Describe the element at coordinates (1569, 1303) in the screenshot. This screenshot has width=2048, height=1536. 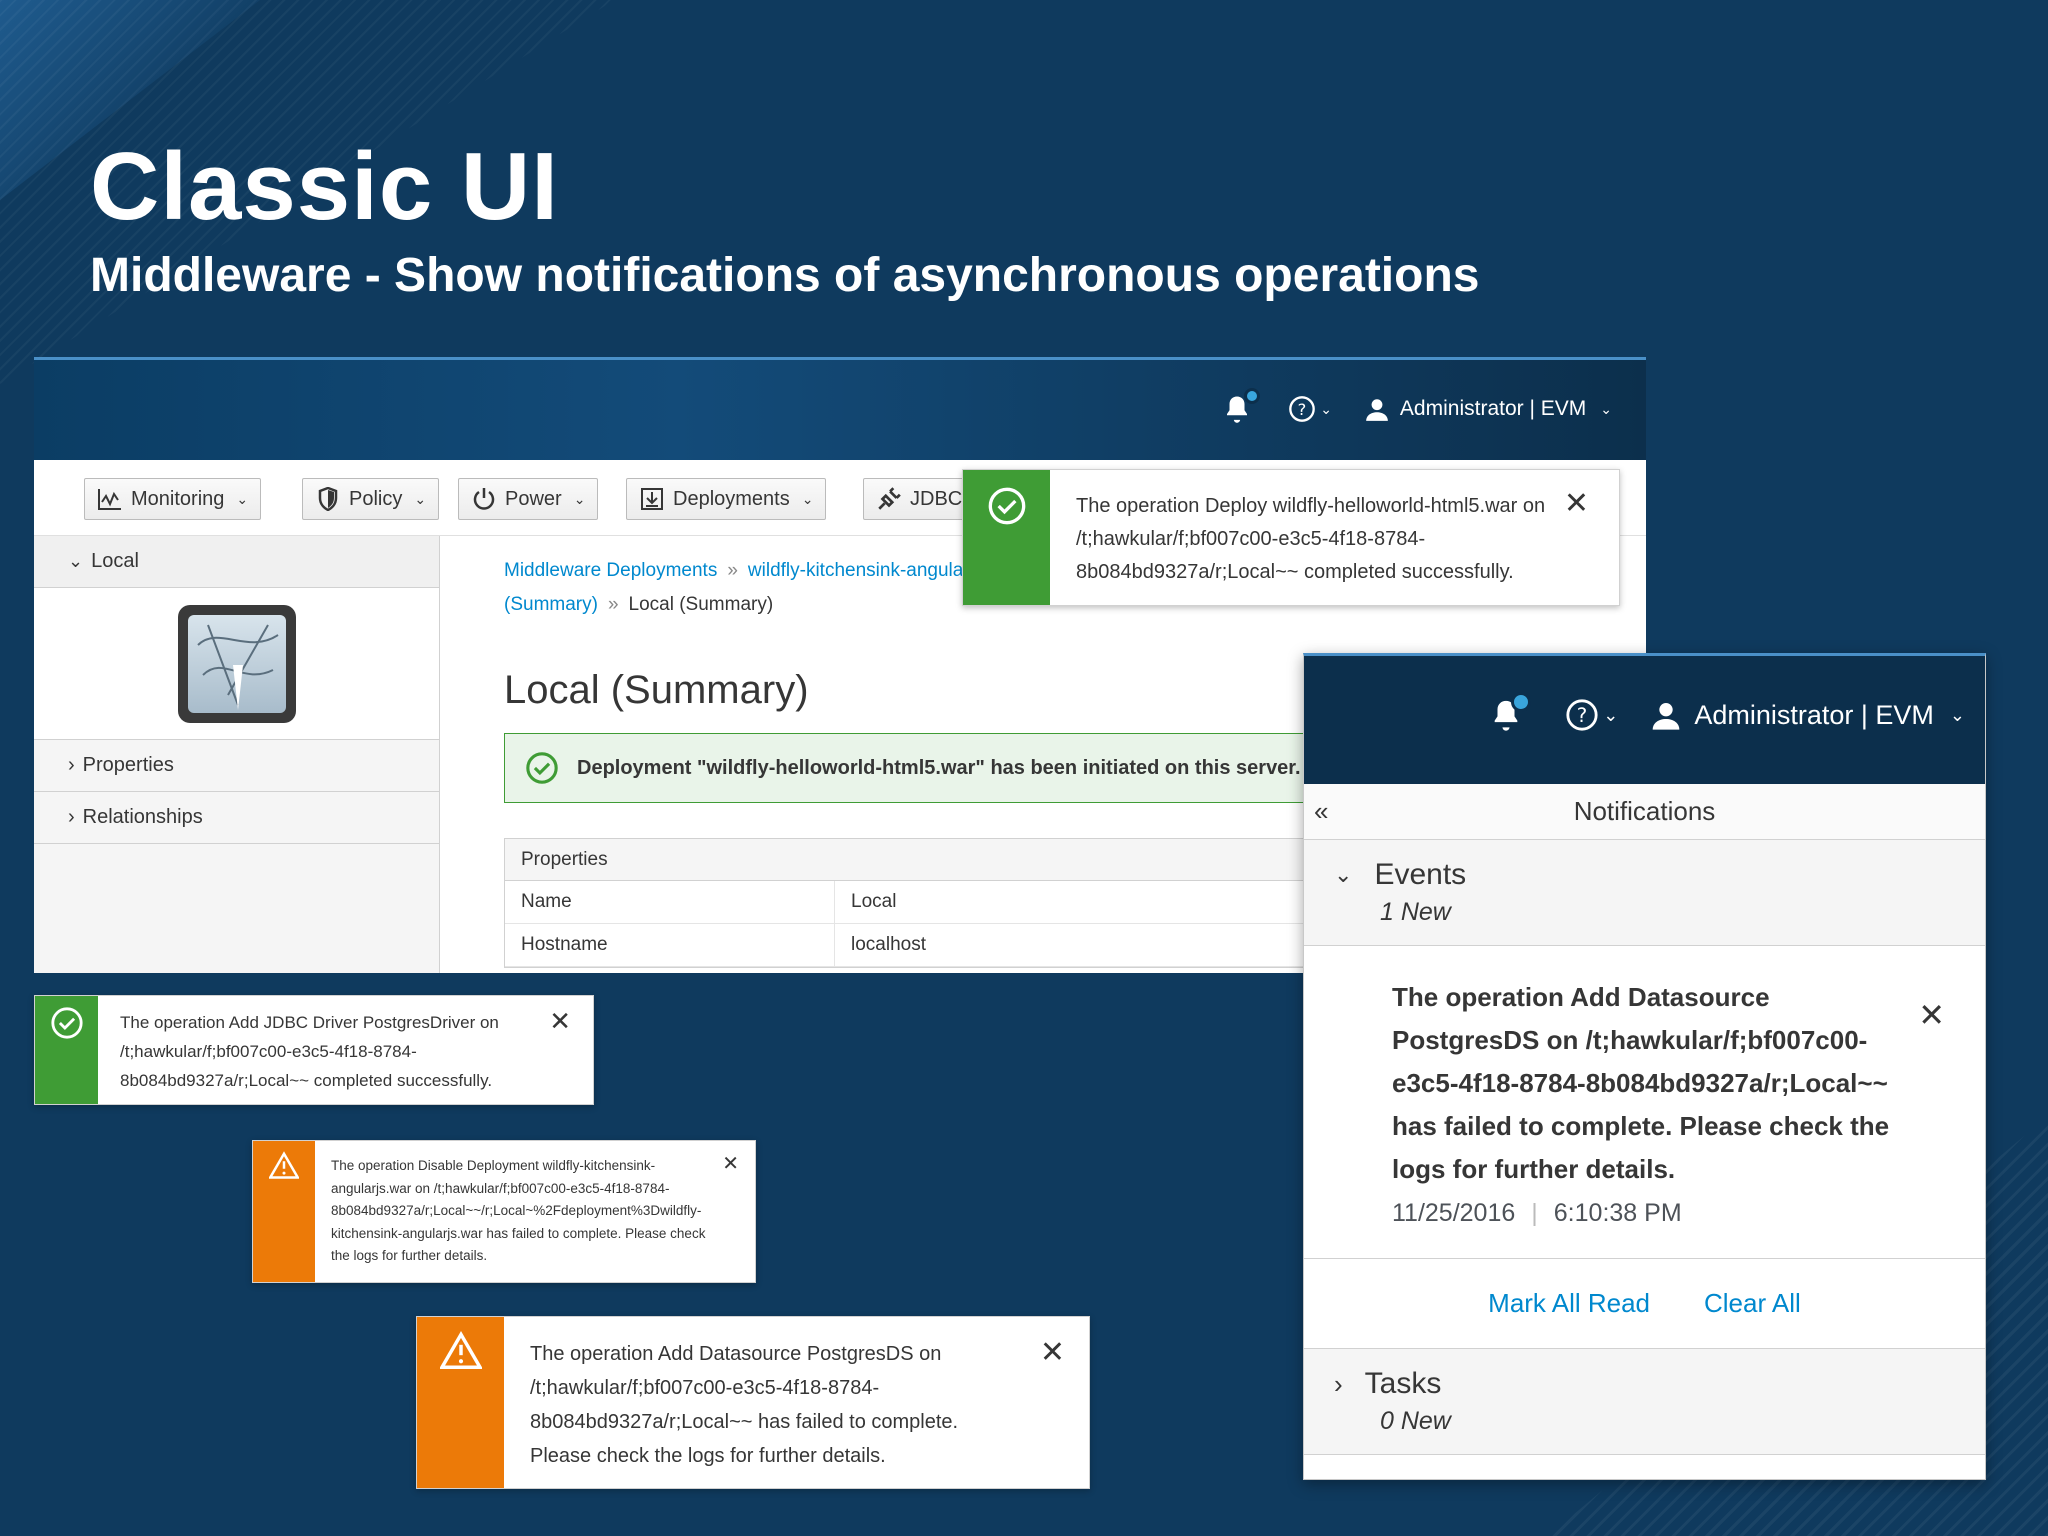
I see `mark-all-read-link: Mark All Read` at that location.